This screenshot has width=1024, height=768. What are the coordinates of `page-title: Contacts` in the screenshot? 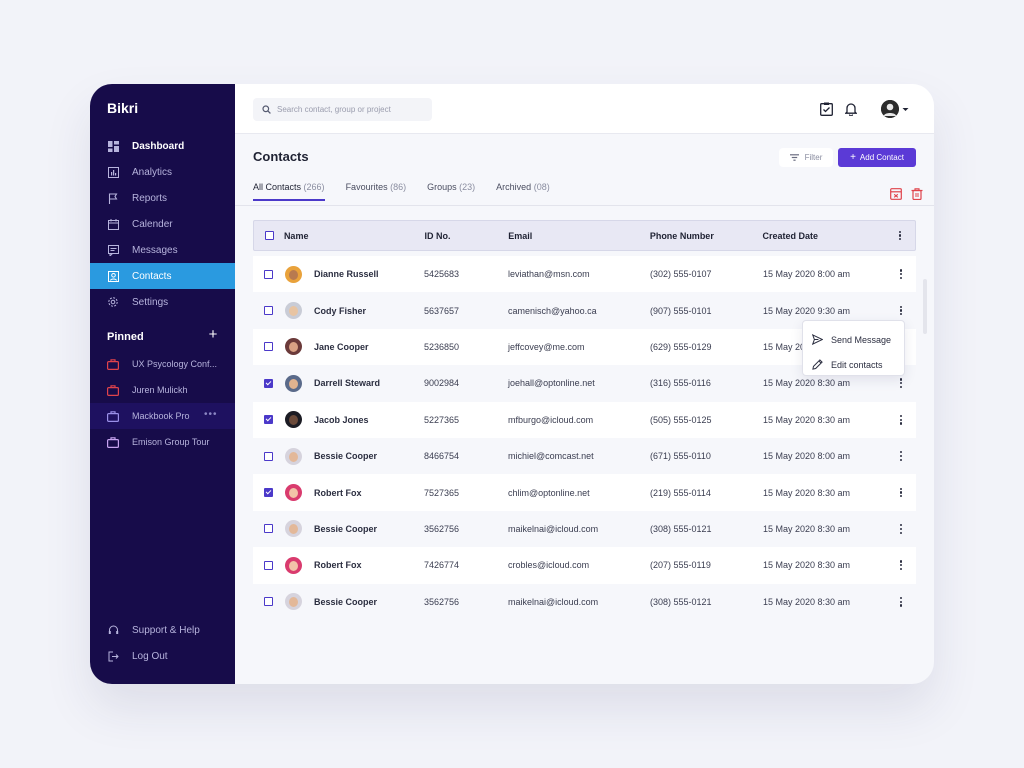 It's located at (281, 156).